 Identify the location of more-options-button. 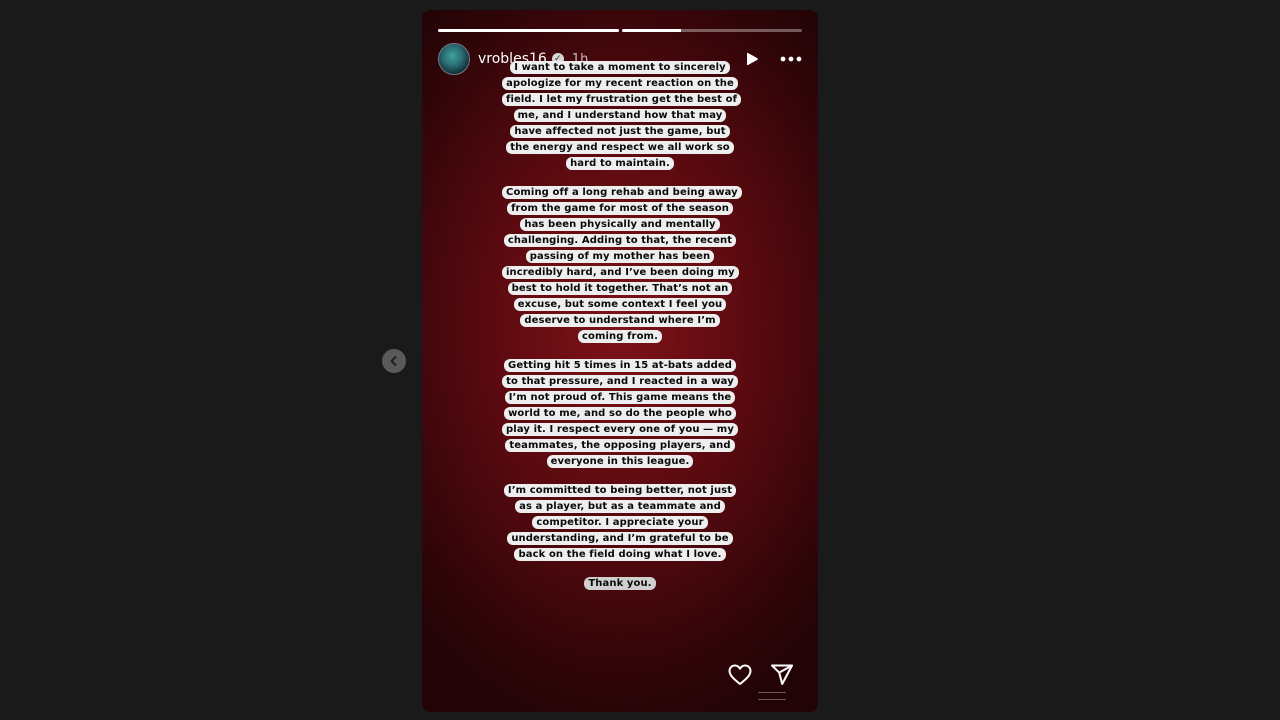
(791, 59).